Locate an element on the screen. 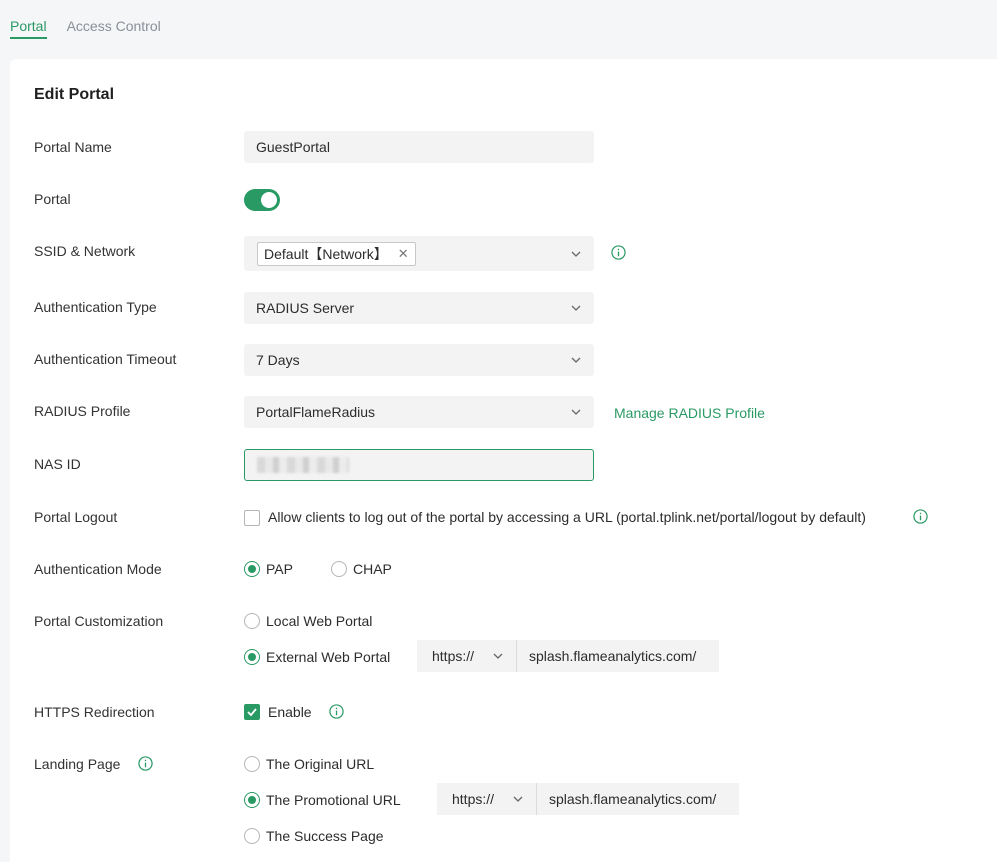  nas-id-label: NAS ID is located at coordinates (57, 464).